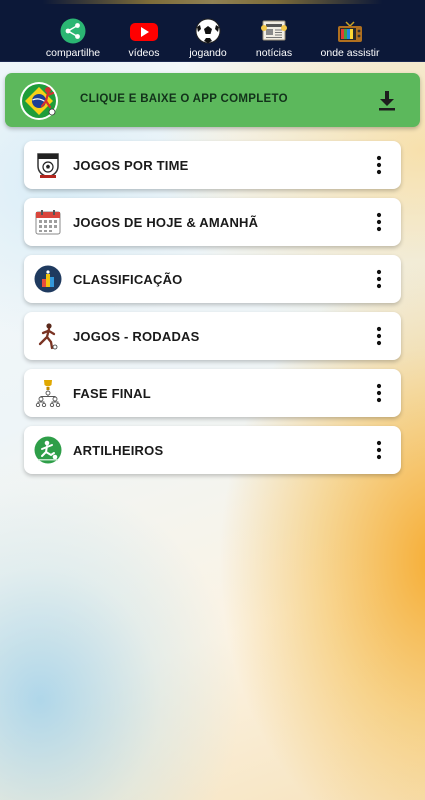 This screenshot has width=425, height=800. Describe the element at coordinates (128, 279) in the screenshot. I see `menu-item-label: CLASSIFICAÇÃO` at that location.